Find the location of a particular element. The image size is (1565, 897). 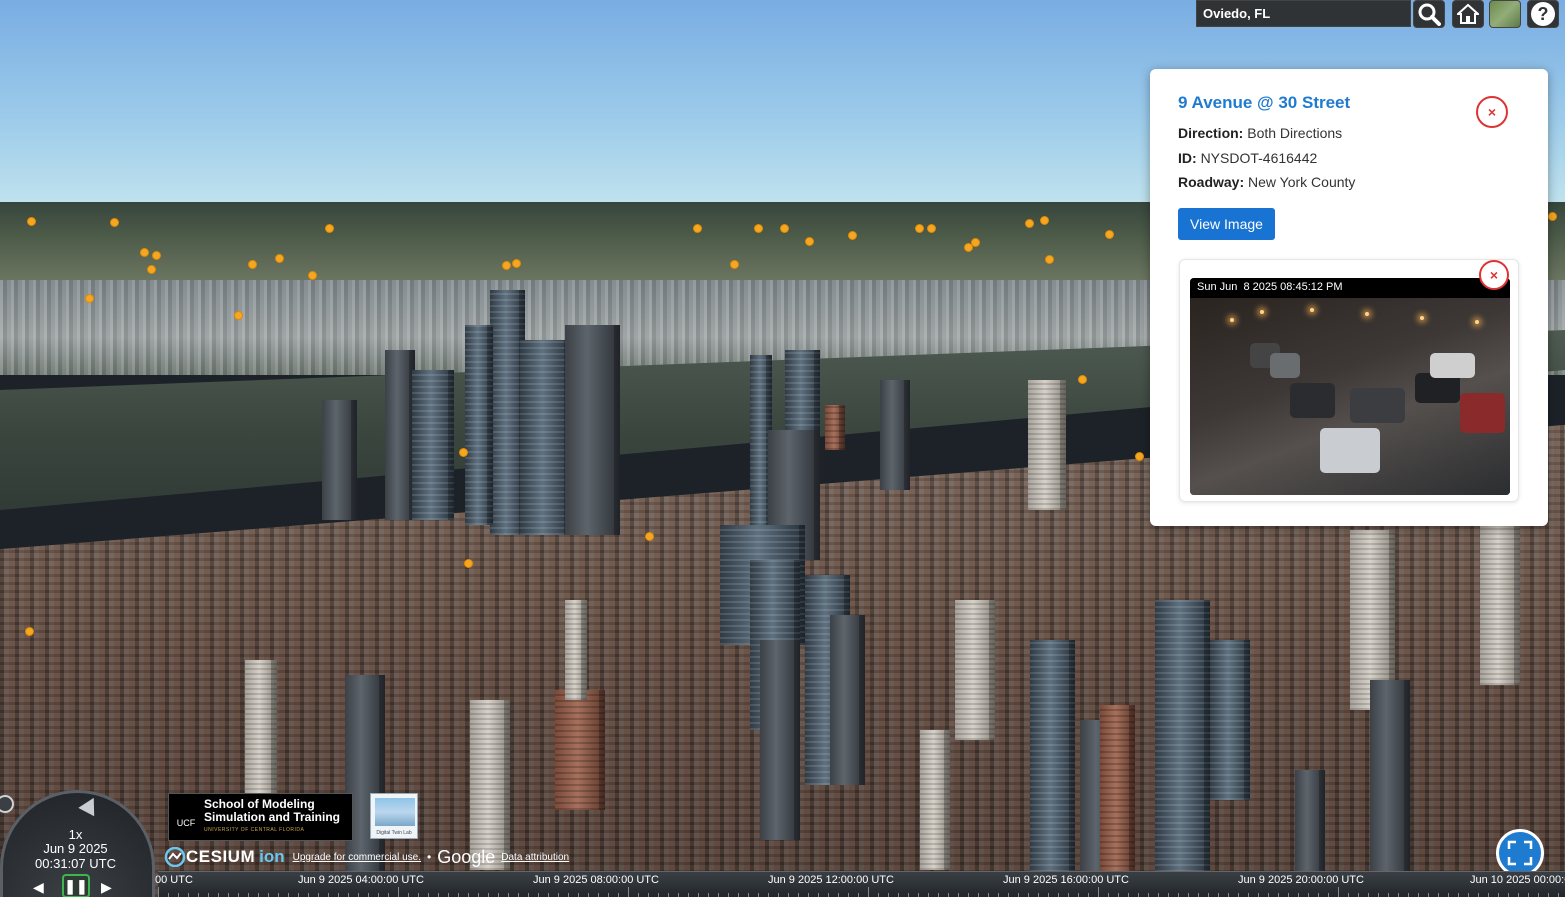

car is located at coordinates (1482, 413).